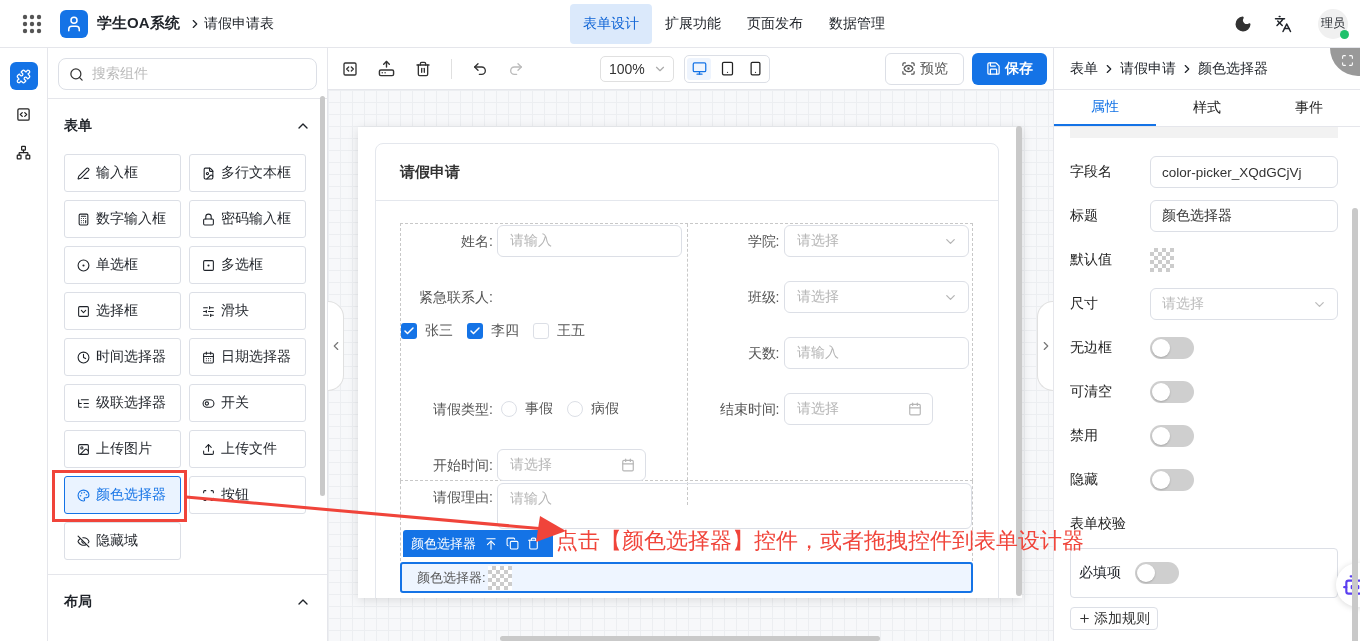  What do you see at coordinates (1009, 68) in the screenshot?
I see `save-button: 保存` at bounding box center [1009, 68].